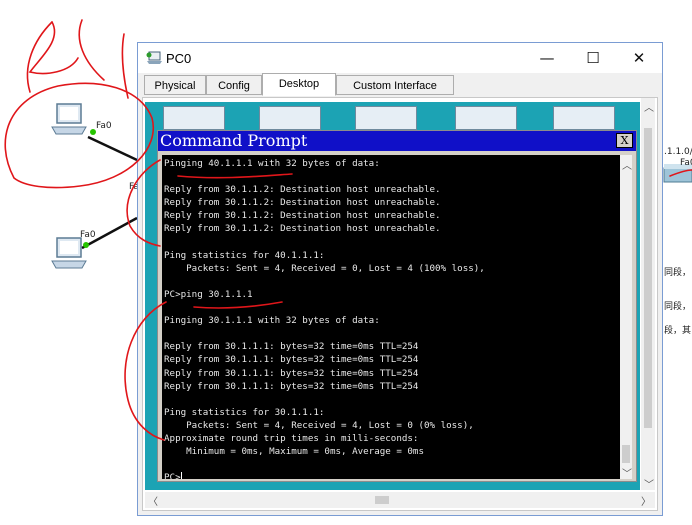 The height and width of the screenshot is (525, 692). I want to click on terminal-line: Ping statistics for 30.1.1.1:, so click(244, 412).